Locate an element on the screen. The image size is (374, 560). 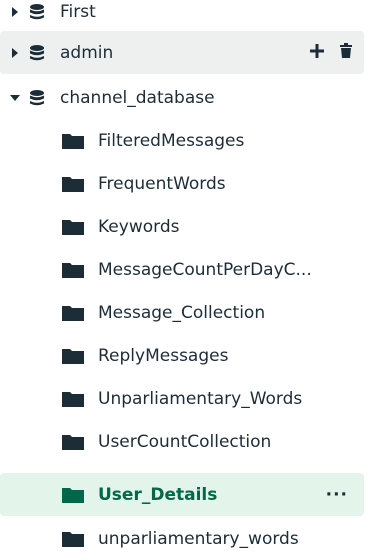
trash-icon is located at coordinates (346, 52).